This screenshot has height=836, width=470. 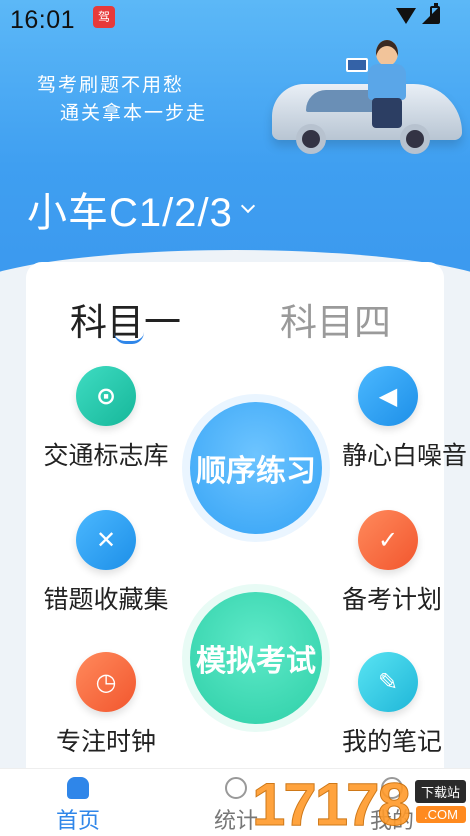 What do you see at coordinates (435, 13) in the screenshot?
I see `battery-icon` at bounding box center [435, 13].